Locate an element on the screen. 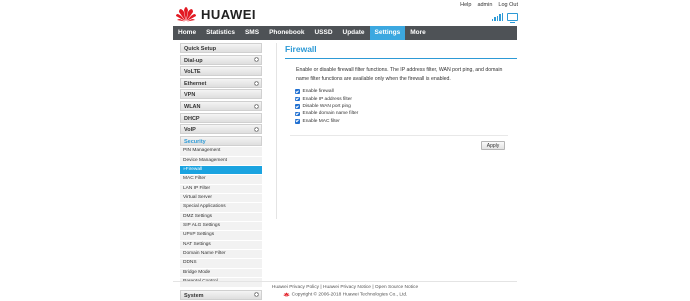  status-icons is located at coordinates (504, 18).